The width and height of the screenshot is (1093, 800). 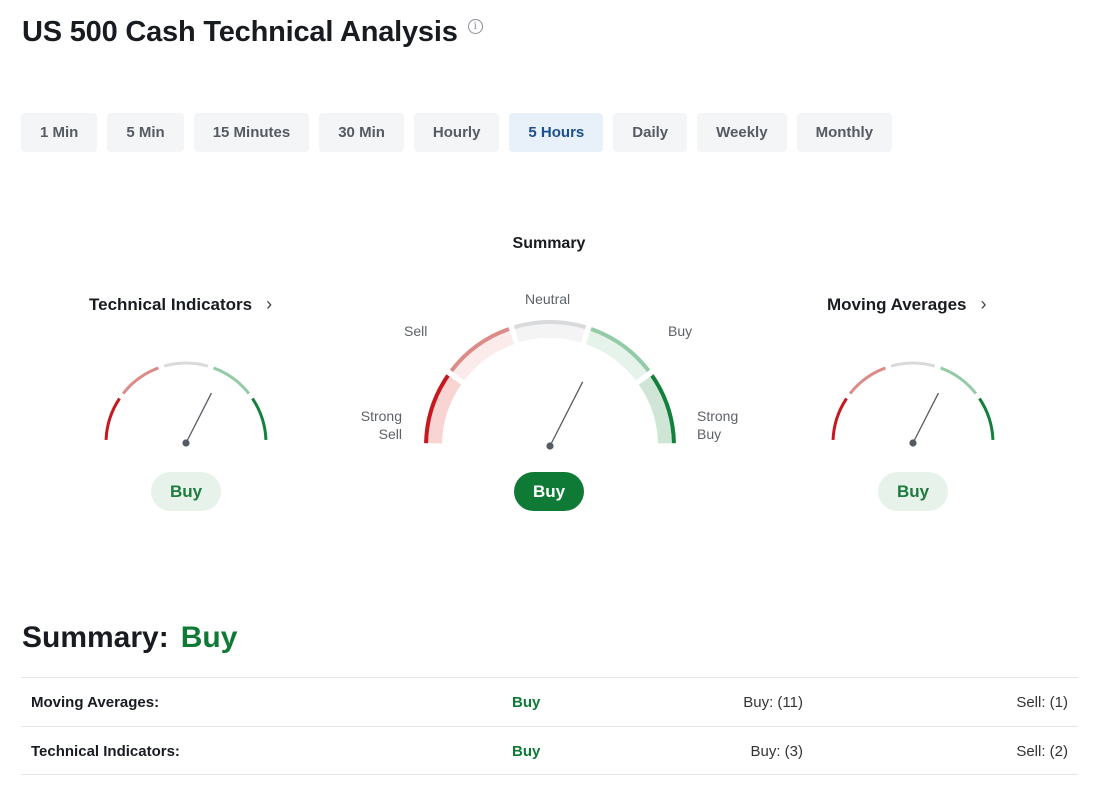 What do you see at coordinates (59, 132) in the screenshot?
I see `tab-1-min: 1 Min` at bounding box center [59, 132].